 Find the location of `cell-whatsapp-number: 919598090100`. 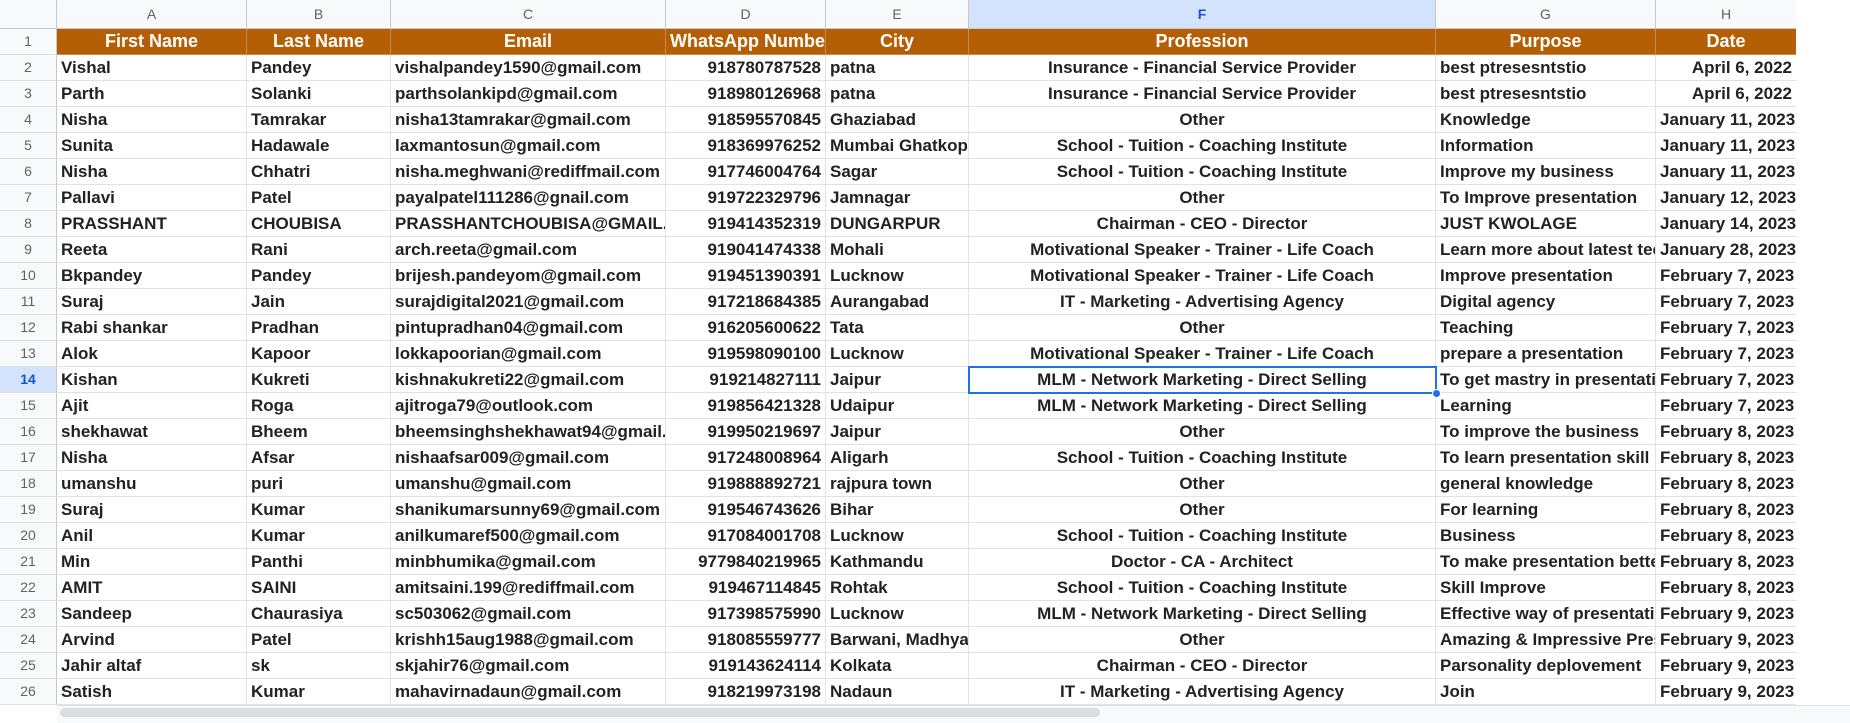

cell-whatsapp-number: 919598090100 is located at coordinates (746, 354).